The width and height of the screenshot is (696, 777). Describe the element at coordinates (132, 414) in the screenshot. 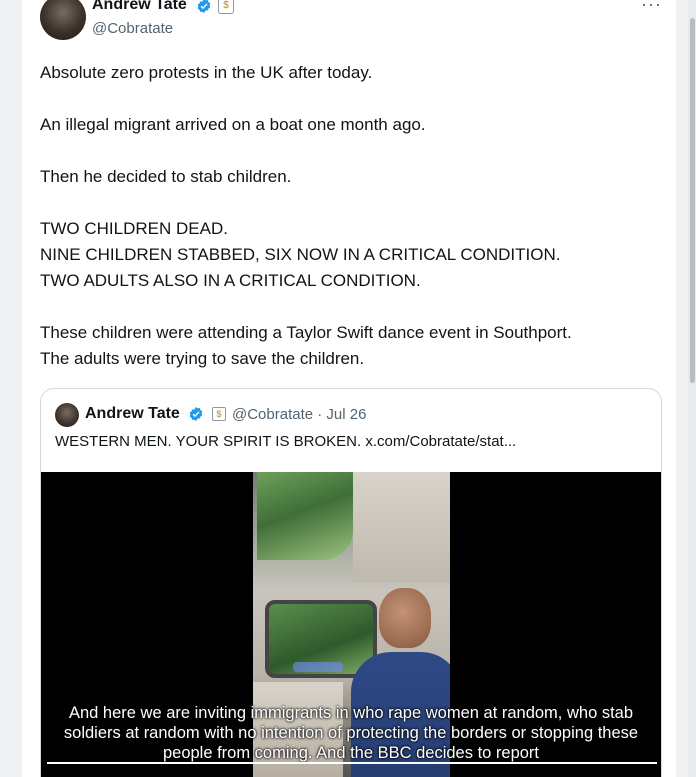

I see `quoted-author-name: Andrew Tate` at that location.